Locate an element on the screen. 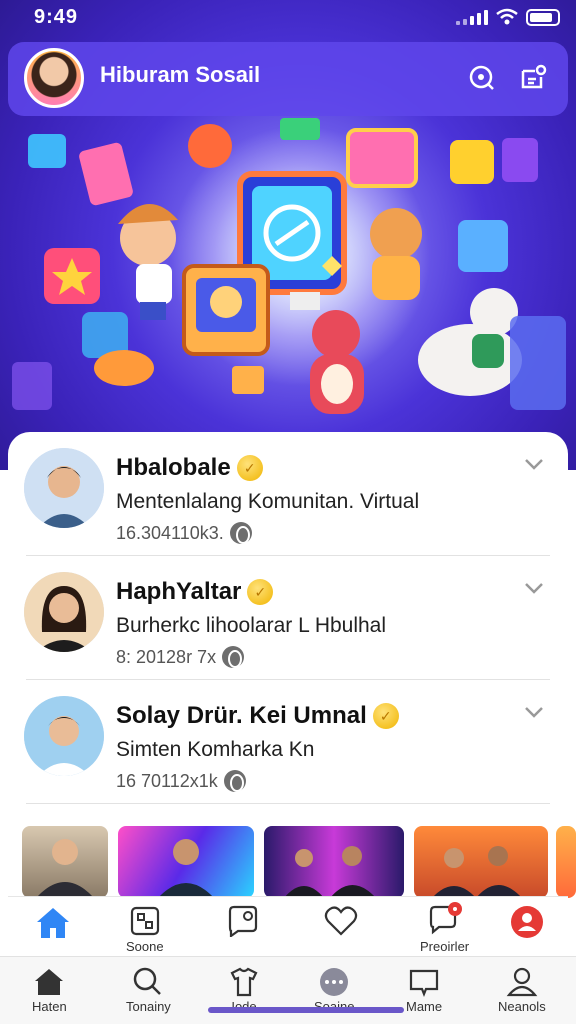 The width and height of the screenshot is (576, 1024). tab-notifications: Preoirler is located at coordinates (444, 927).